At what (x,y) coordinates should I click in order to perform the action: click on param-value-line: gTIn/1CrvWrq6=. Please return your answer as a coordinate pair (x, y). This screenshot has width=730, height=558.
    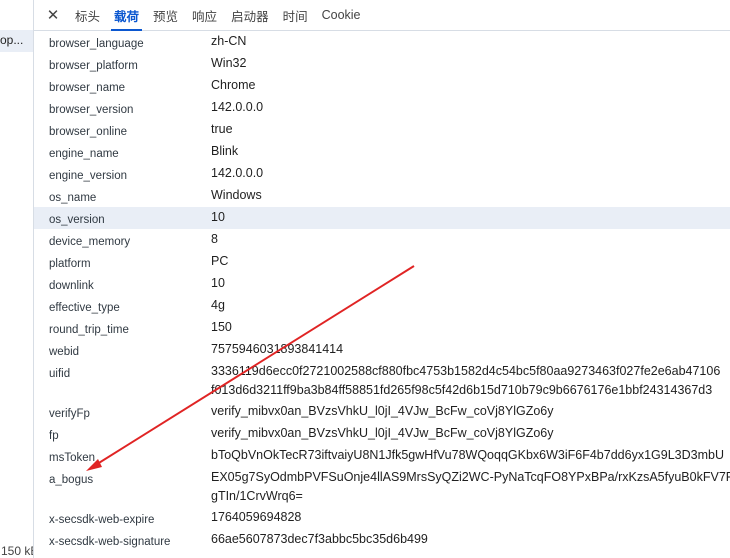
    Looking at the image, I should click on (257, 496).